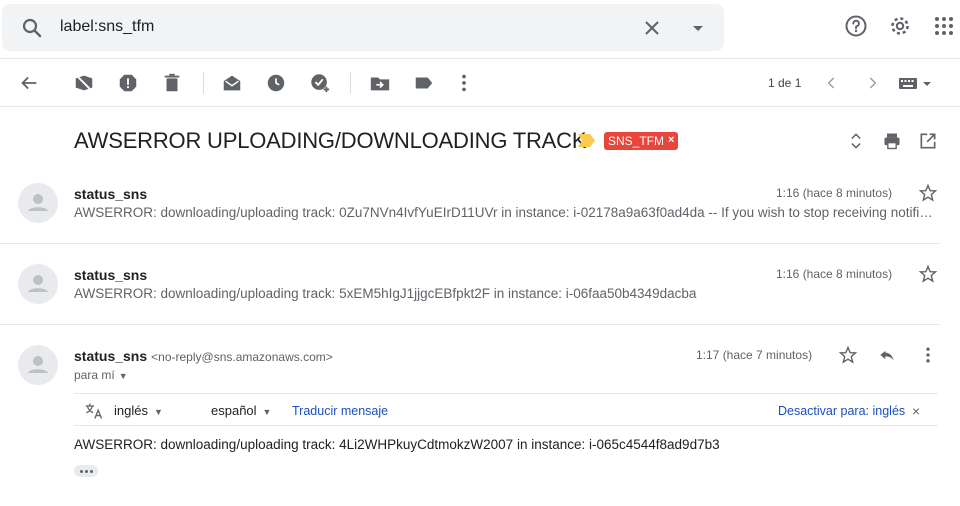 The image size is (960, 506). I want to click on message-time: 1:17 (hace 7 minutos), so click(754, 355).